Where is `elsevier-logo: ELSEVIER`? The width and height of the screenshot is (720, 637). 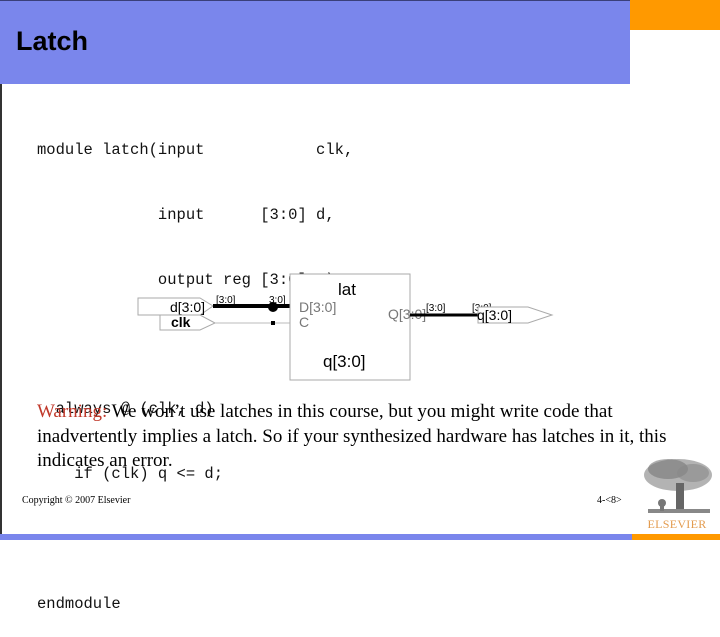
elsevier-logo: ELSEVIER is located at coordinates (677, 494).